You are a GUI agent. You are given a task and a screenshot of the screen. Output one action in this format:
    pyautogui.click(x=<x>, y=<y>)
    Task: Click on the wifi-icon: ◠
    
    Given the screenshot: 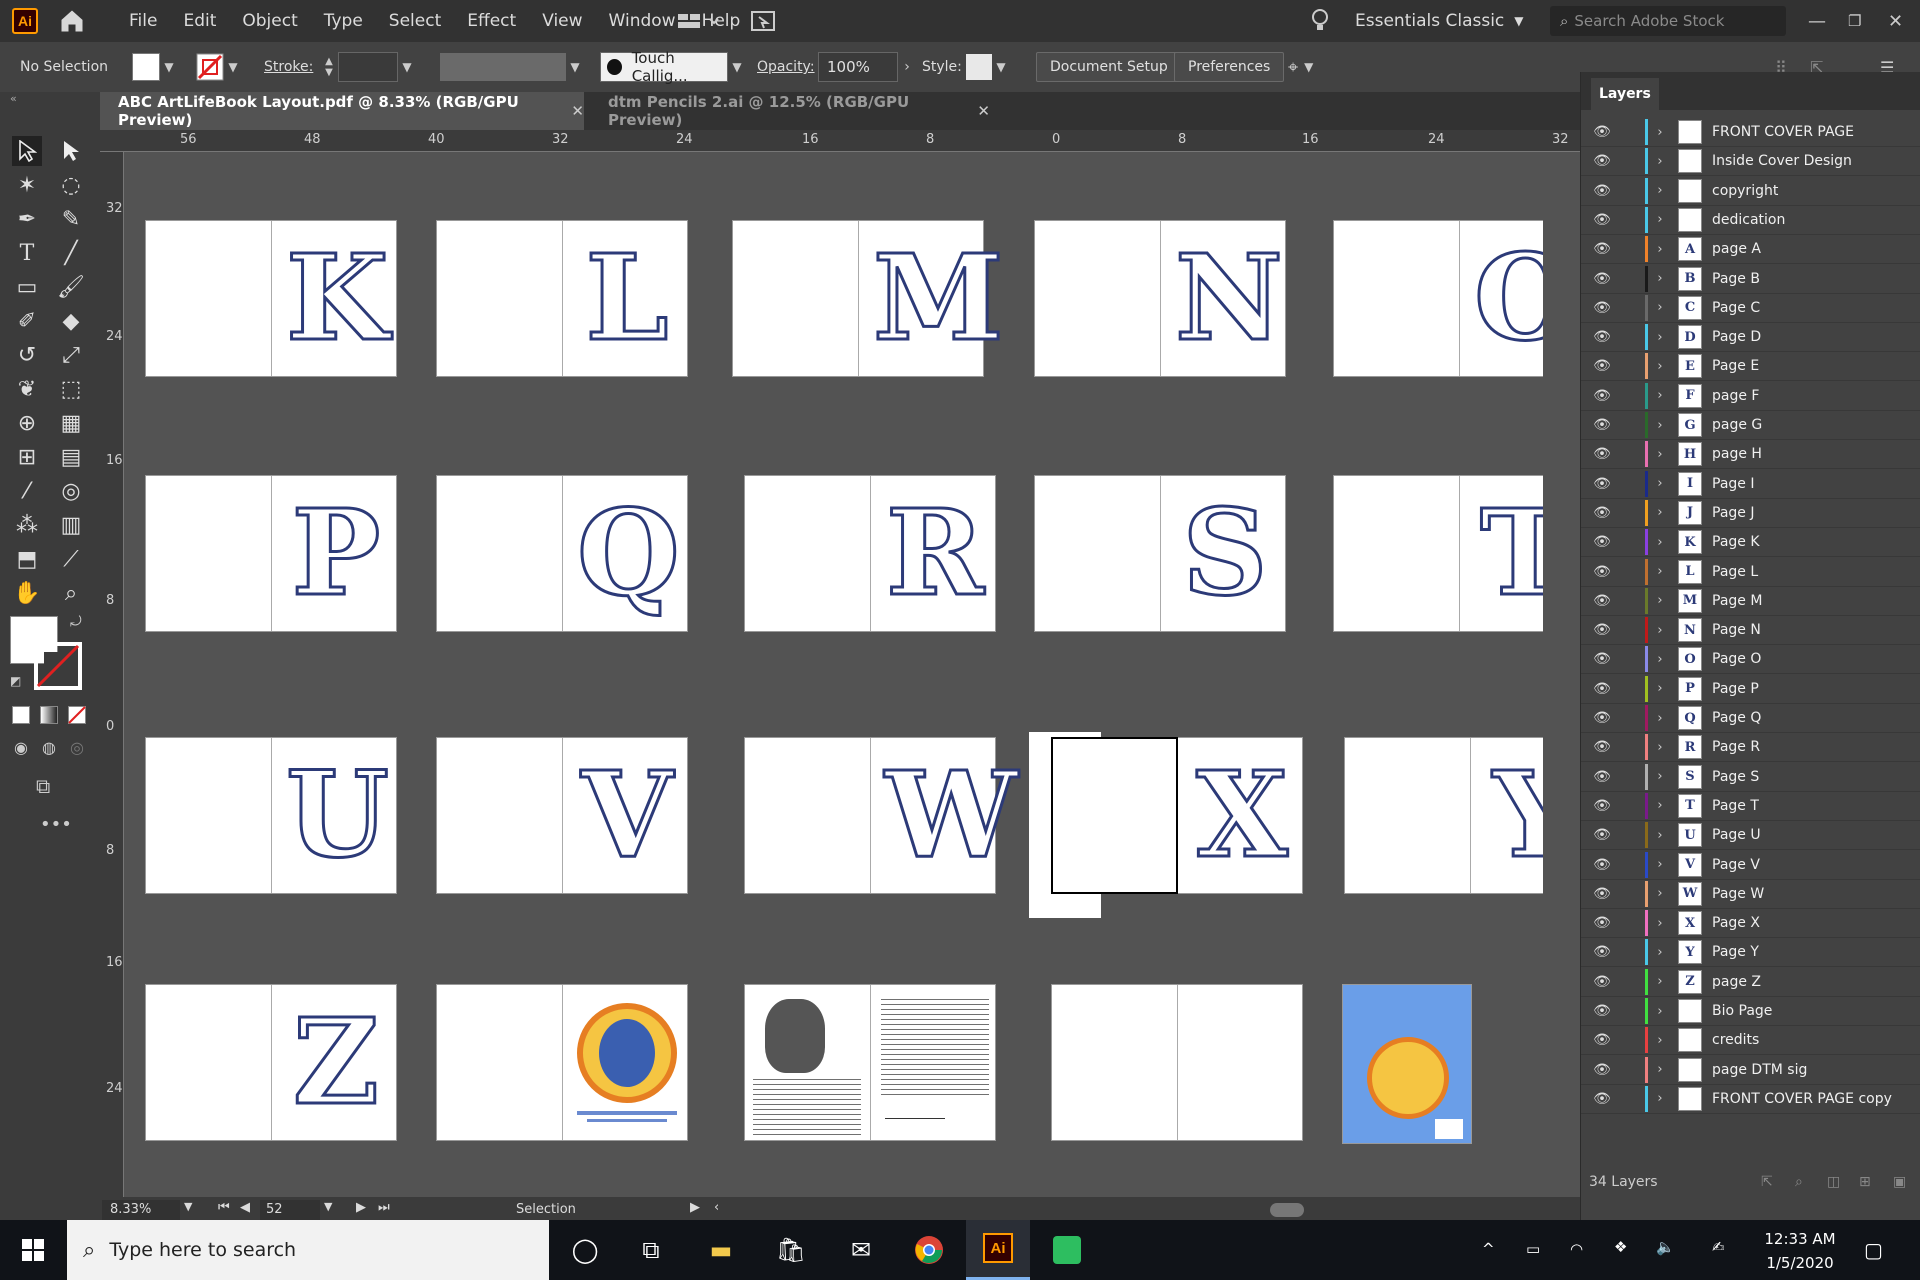 What is the action you would take?
    pyautogui.click(x=1576, y=1249)
    